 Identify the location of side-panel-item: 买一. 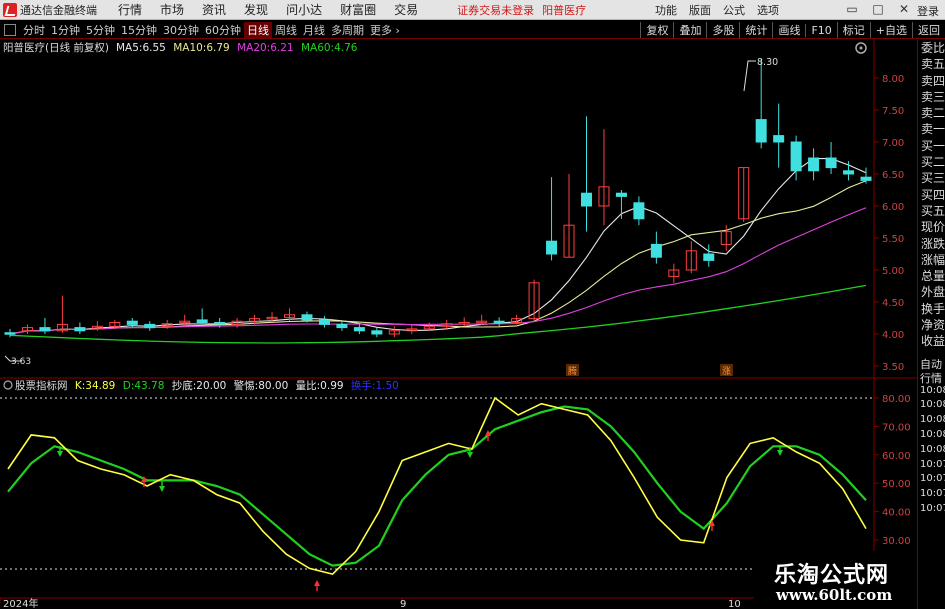
(933, 145).